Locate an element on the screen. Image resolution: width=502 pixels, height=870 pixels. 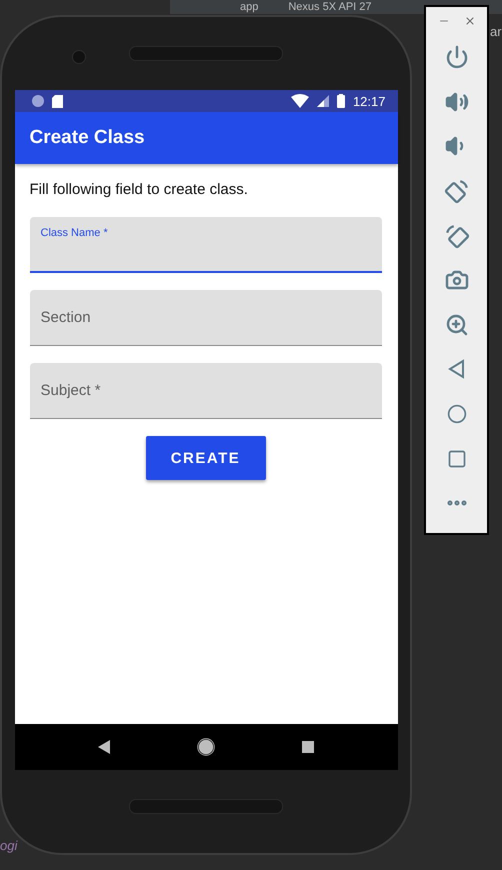
ide-tab: Nexus 5X API 27 is located at coordinates (330, 7).